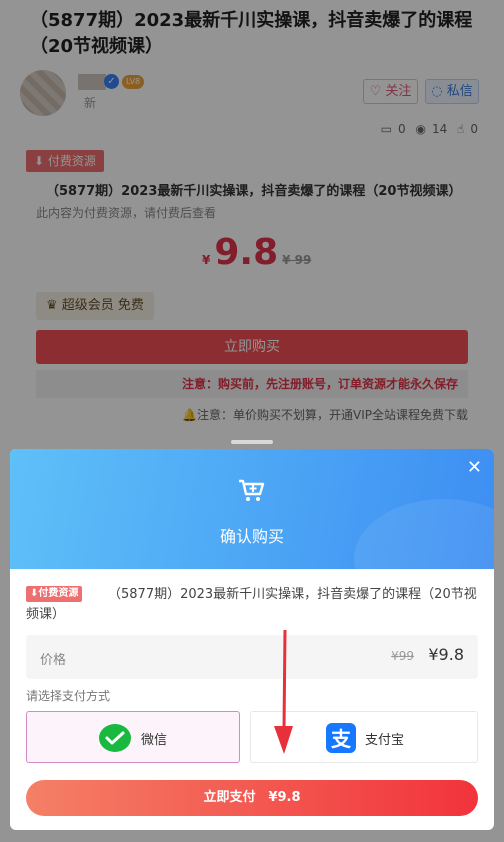 The height and width of the screenshot is (842, 504). What do you see at coordinates (252, 442) in the screenshot?
I see `drag-handle` at bounding box center [252, 442].